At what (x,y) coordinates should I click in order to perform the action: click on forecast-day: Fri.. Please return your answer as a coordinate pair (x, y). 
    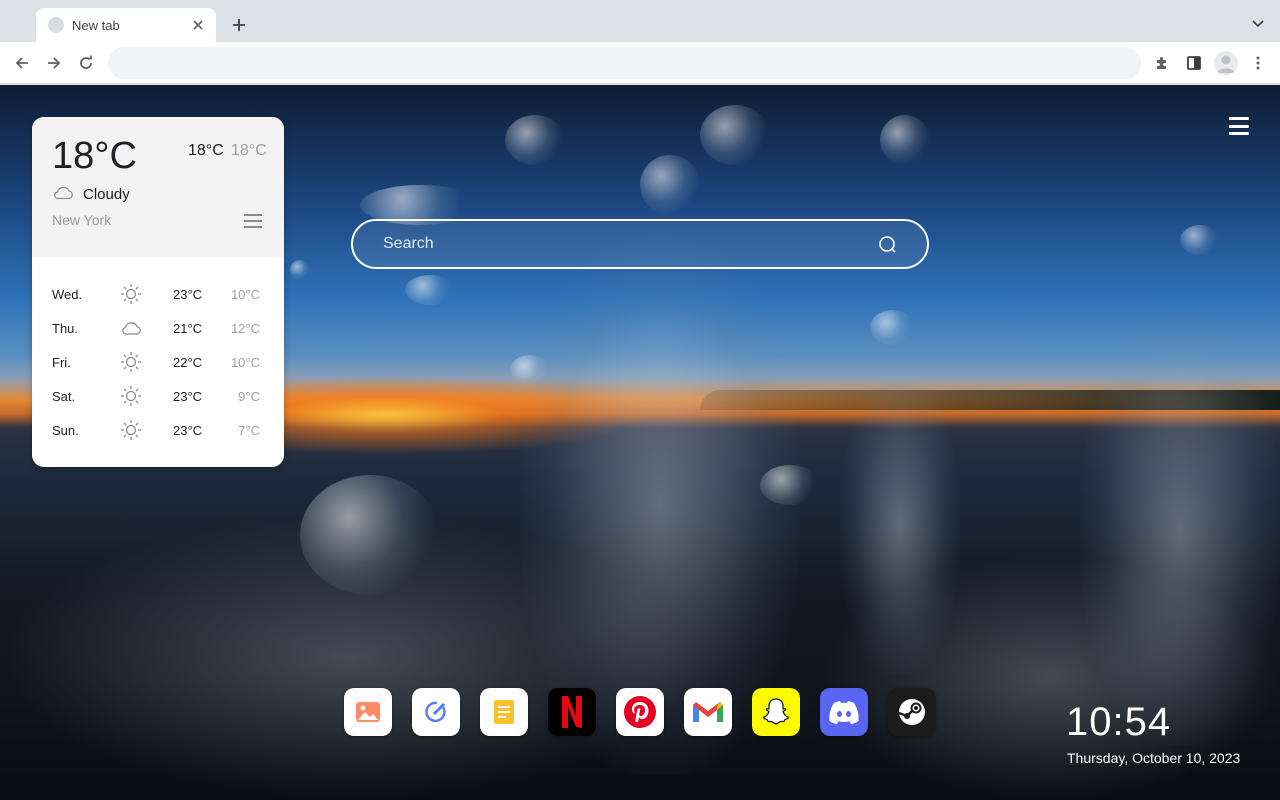
    Looking at the image, I should click on (61, 362).